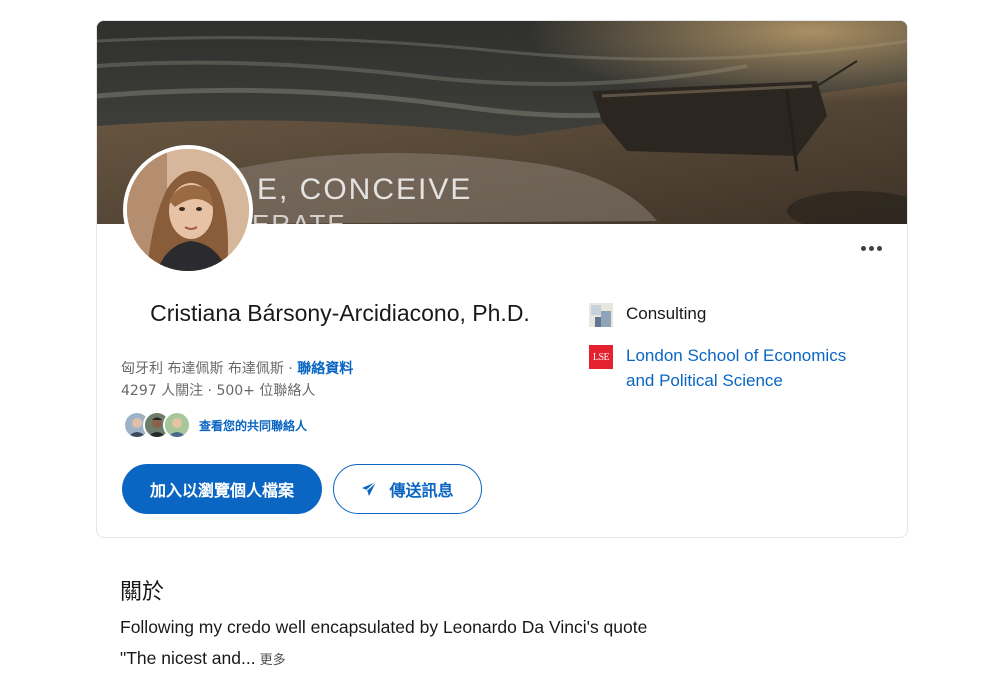 Image resolution: width=1000 pixels, height=686 pixels. What do you see at coordinates (177, 425) in the screenshot?
I see `mutual-connection-avatar` at bounding box center [177, 425].